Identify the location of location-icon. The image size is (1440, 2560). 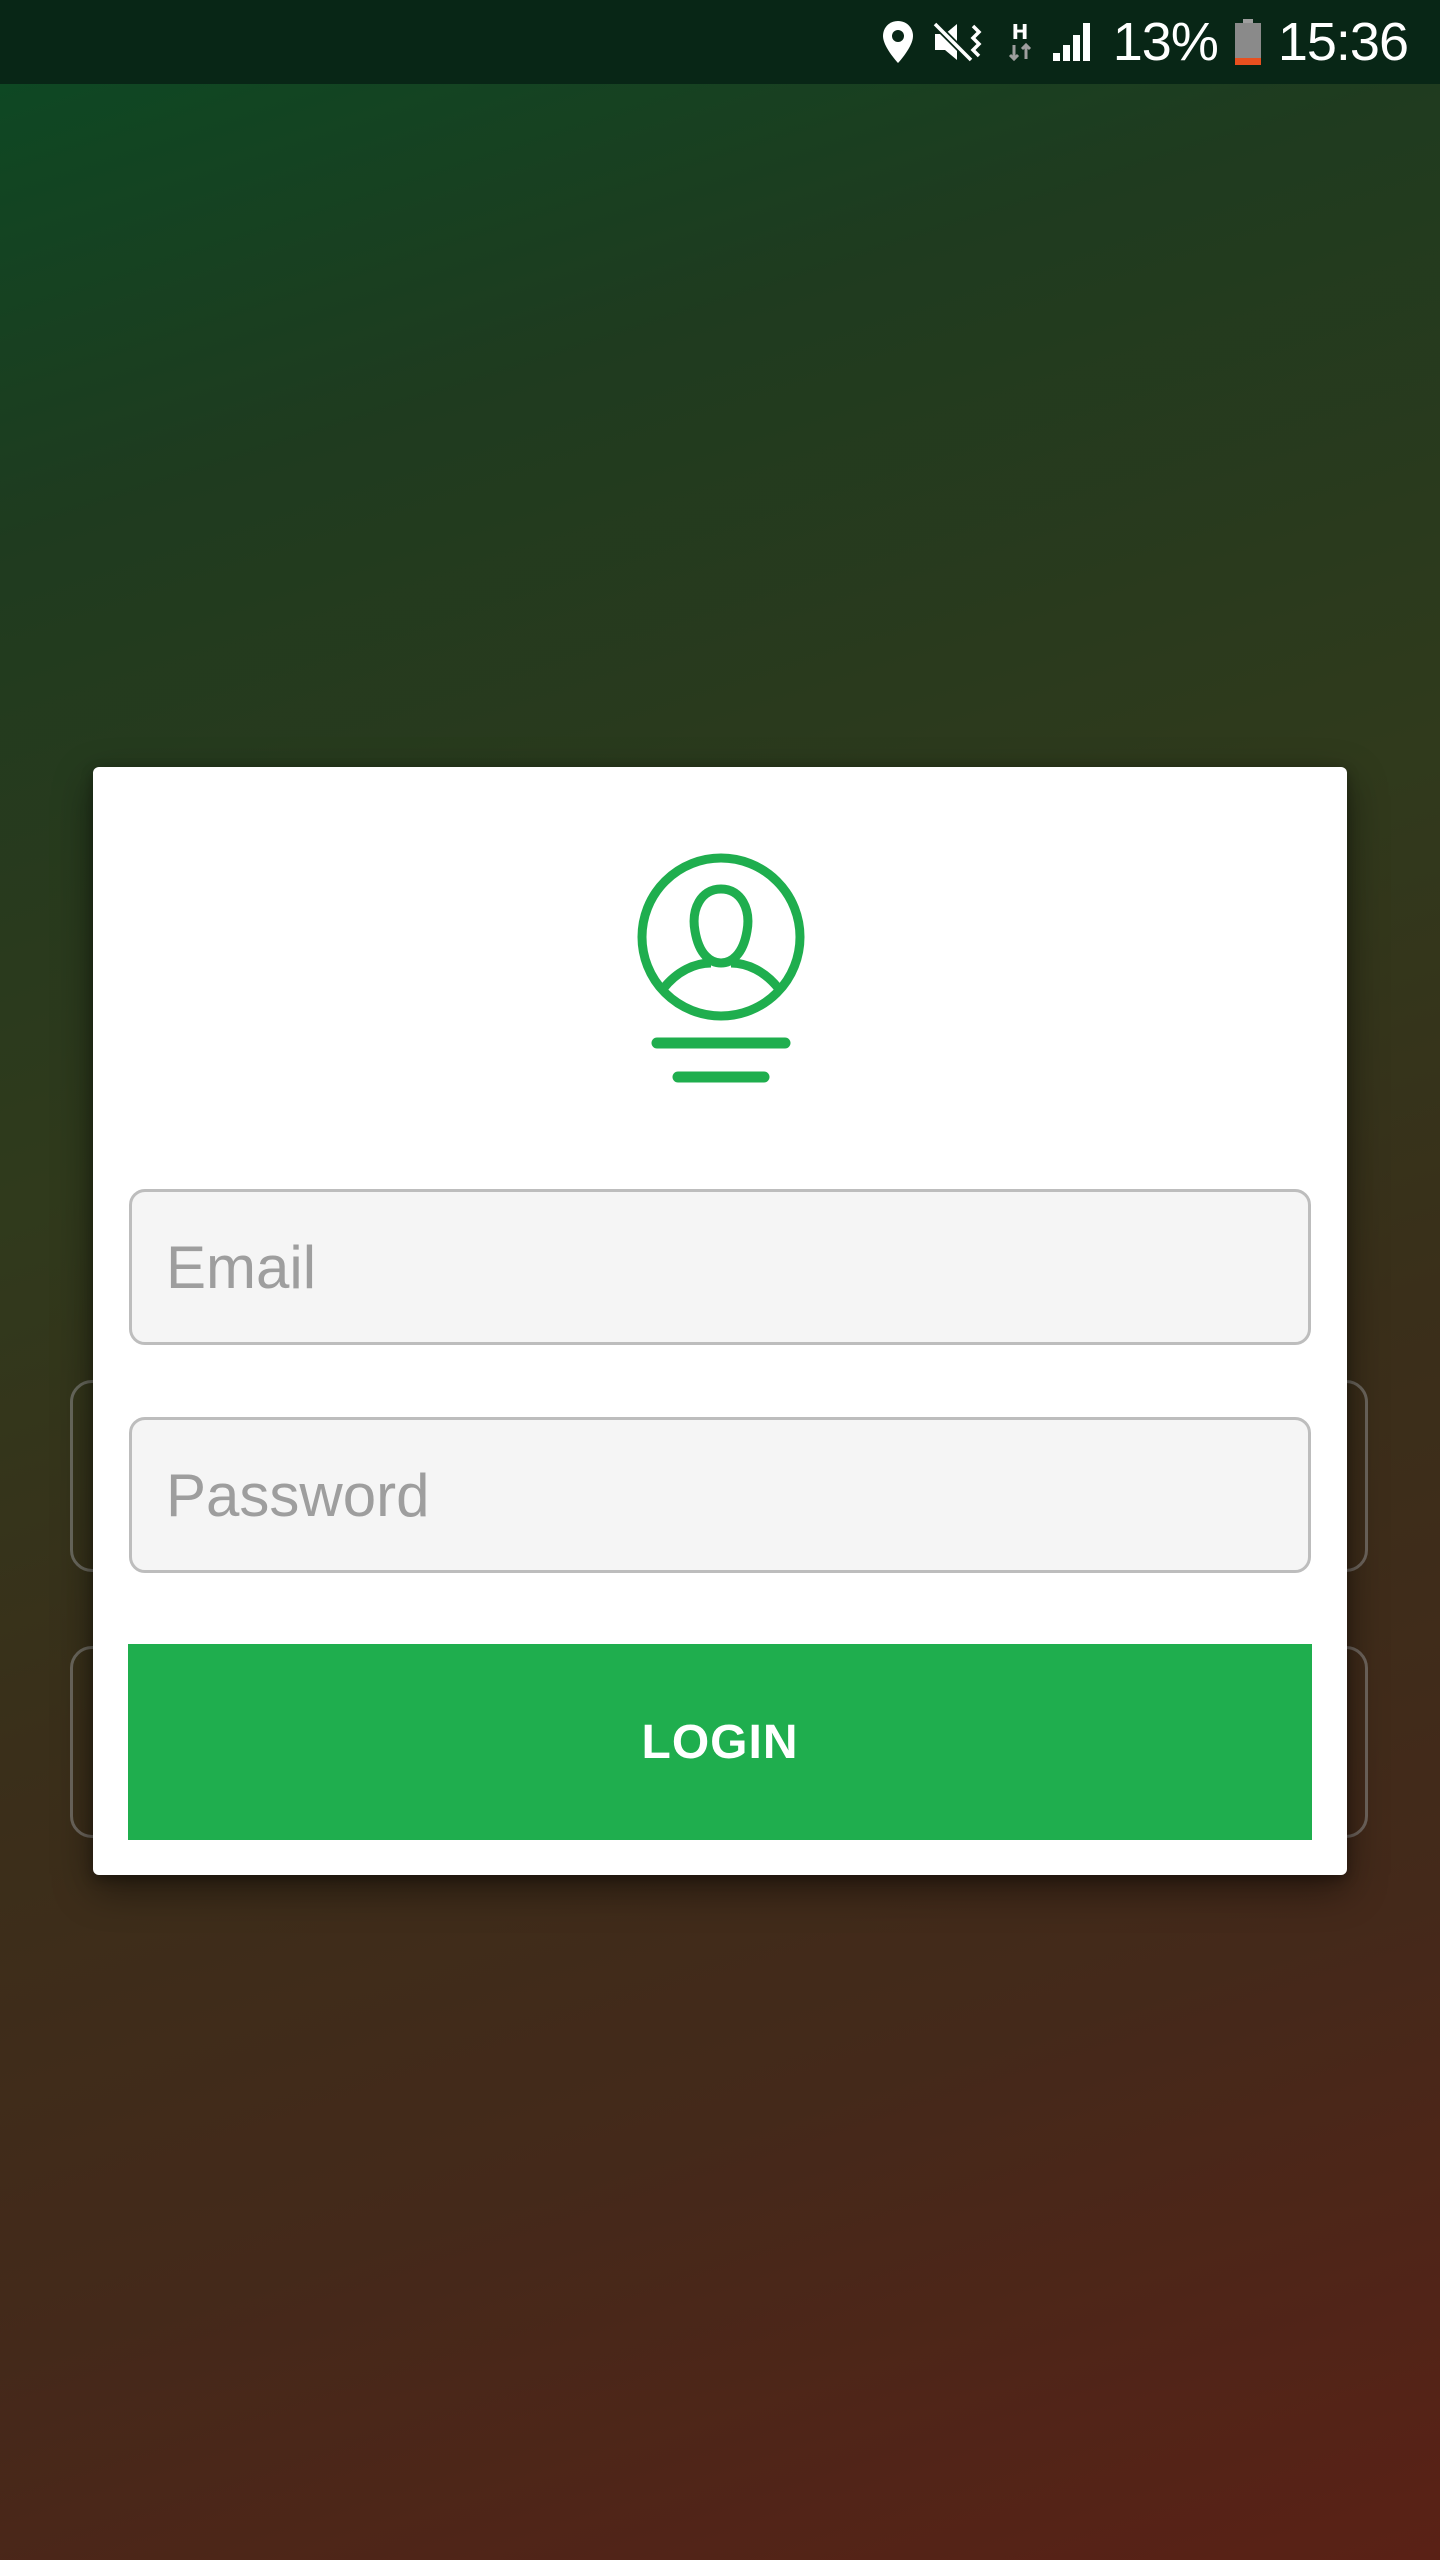
(898, 42).